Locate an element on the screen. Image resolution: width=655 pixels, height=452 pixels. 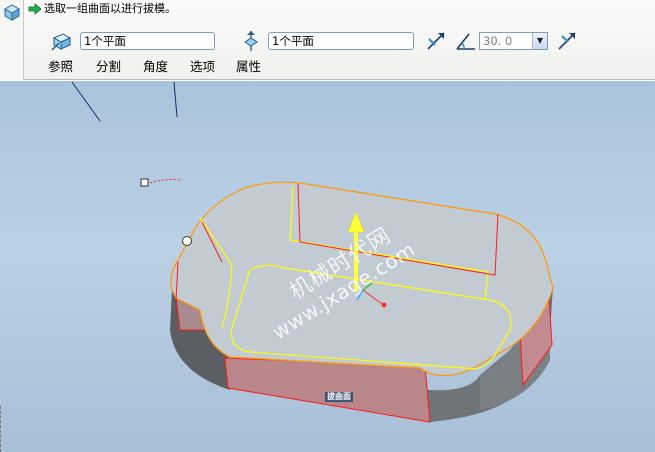
selection-point is located at coordinates (187, 241).